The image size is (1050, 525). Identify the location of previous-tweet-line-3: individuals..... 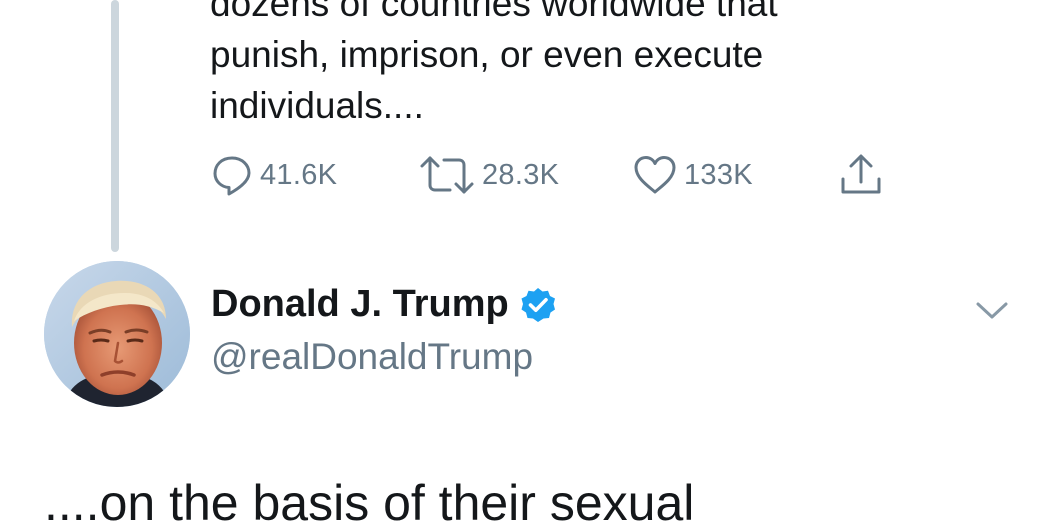
(317, 105).